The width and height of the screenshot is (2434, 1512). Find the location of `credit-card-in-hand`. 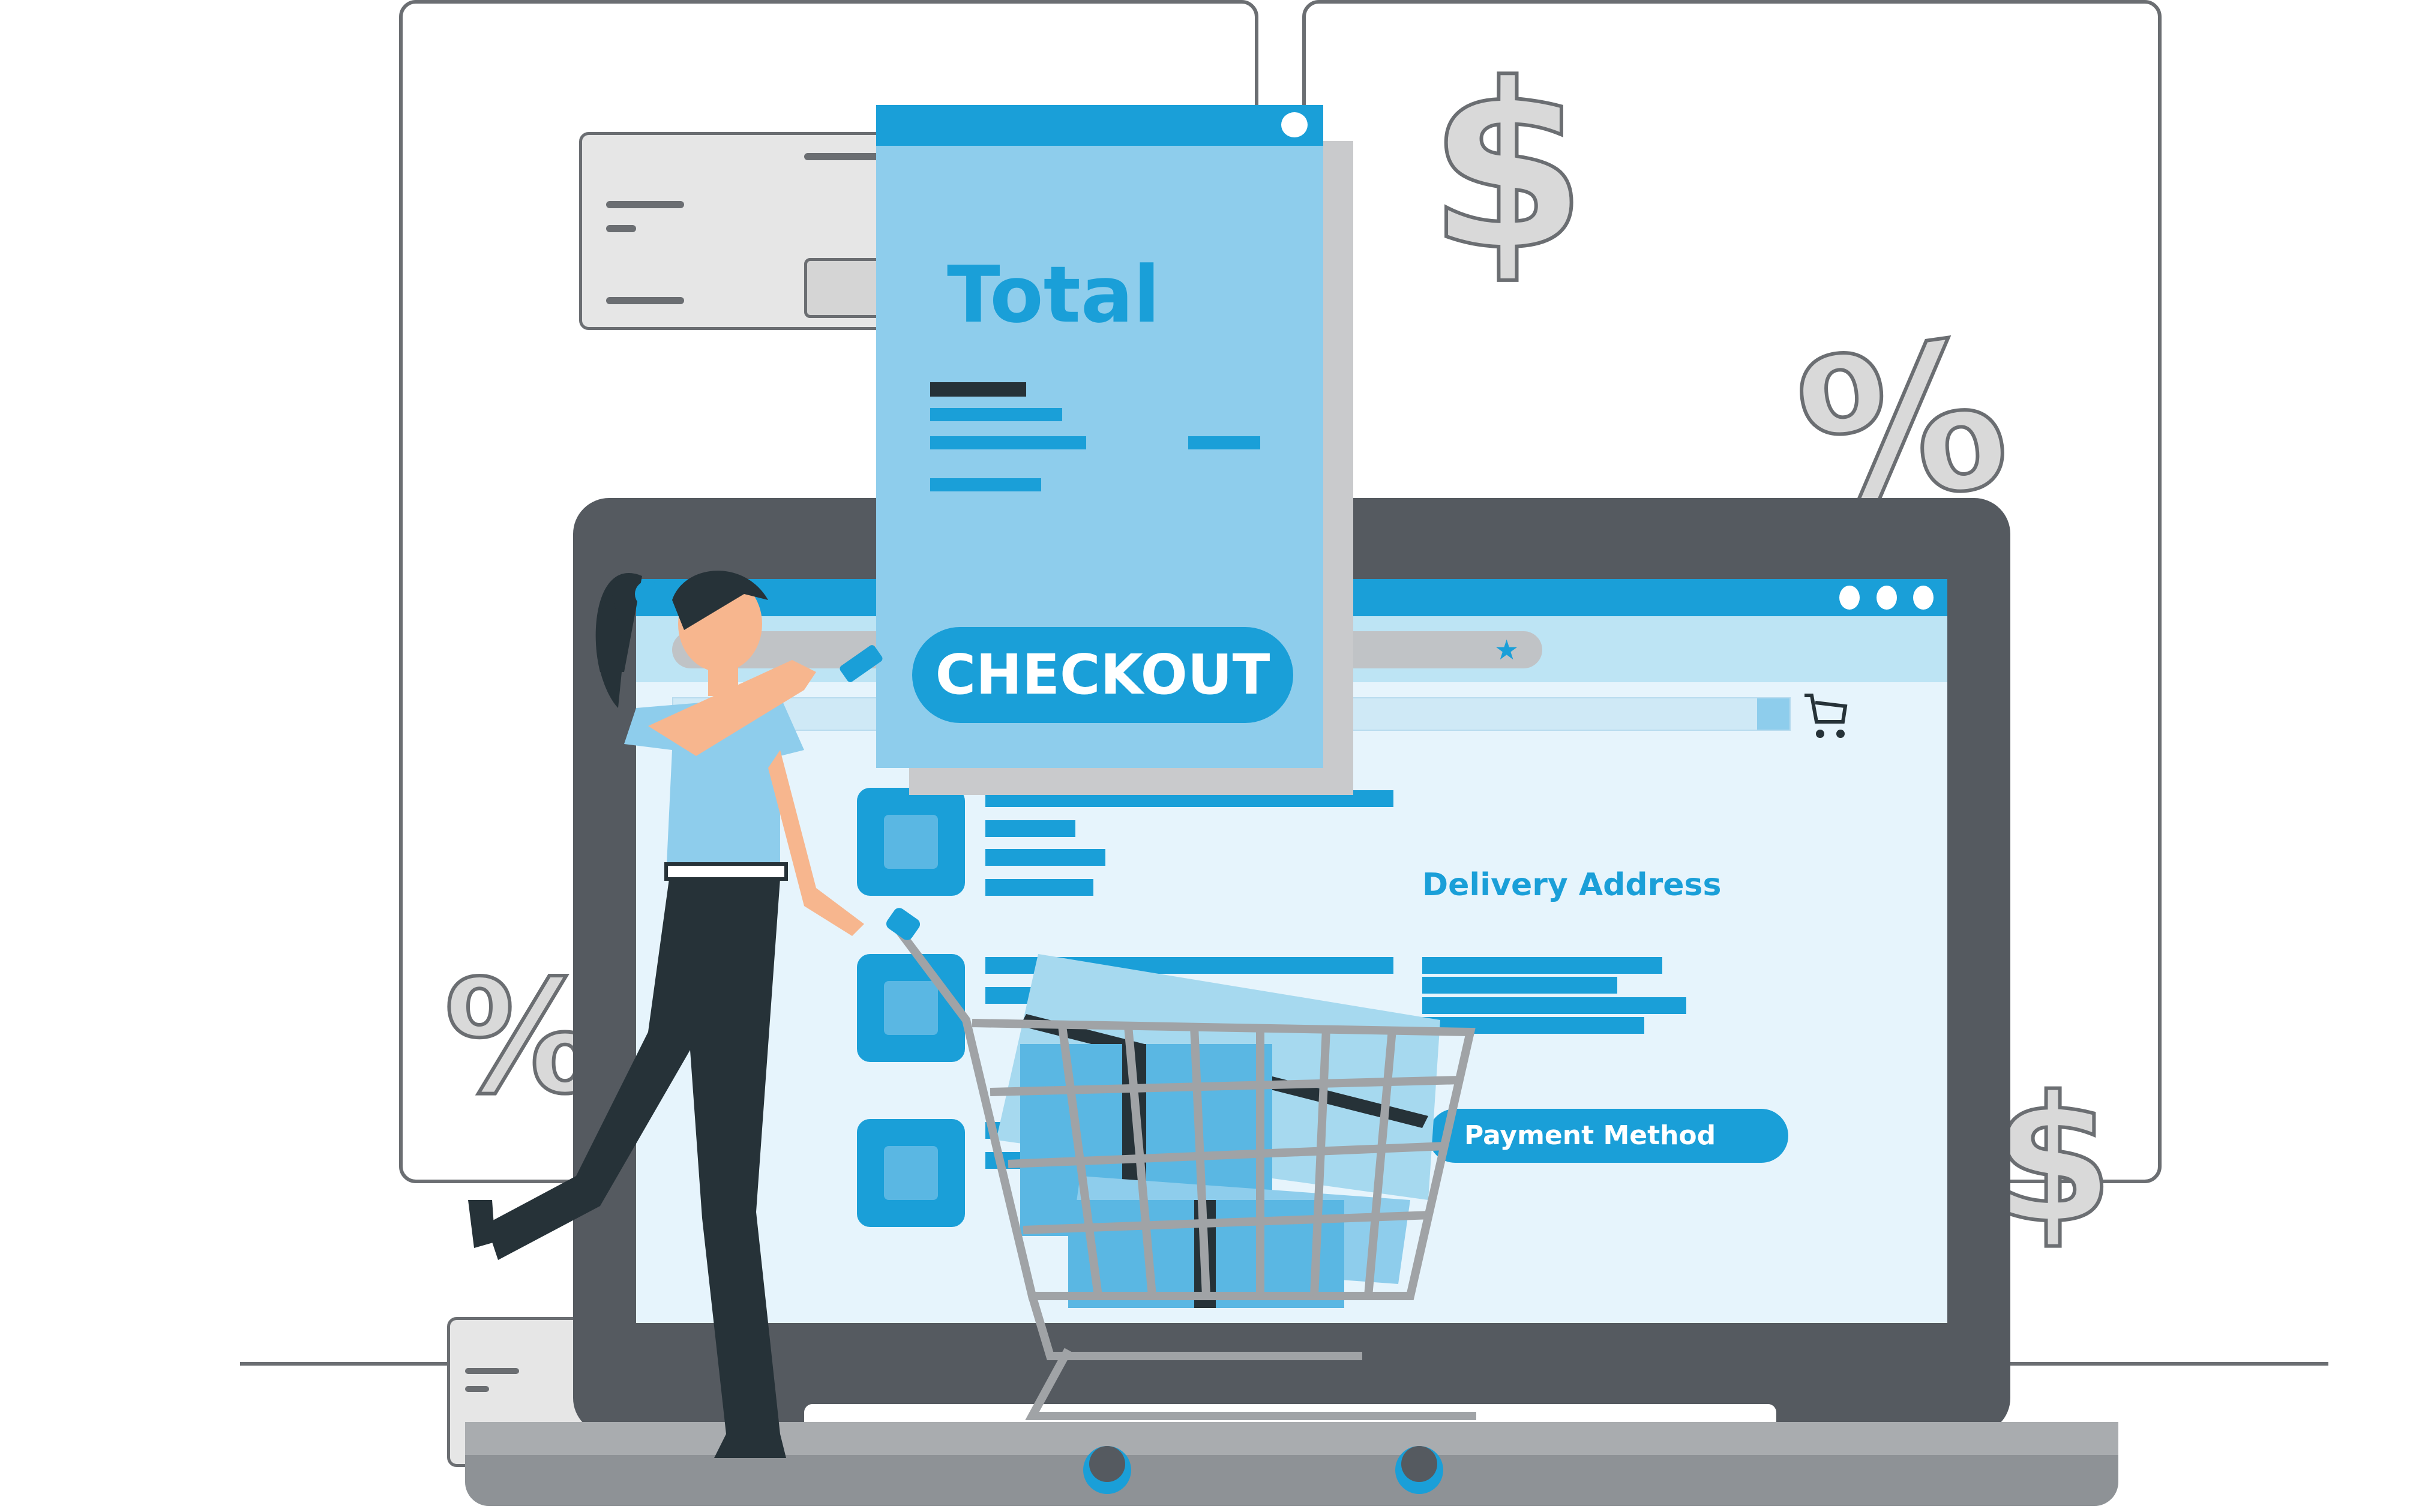

credit-card-in-hand is located at coordinates (861, 664).